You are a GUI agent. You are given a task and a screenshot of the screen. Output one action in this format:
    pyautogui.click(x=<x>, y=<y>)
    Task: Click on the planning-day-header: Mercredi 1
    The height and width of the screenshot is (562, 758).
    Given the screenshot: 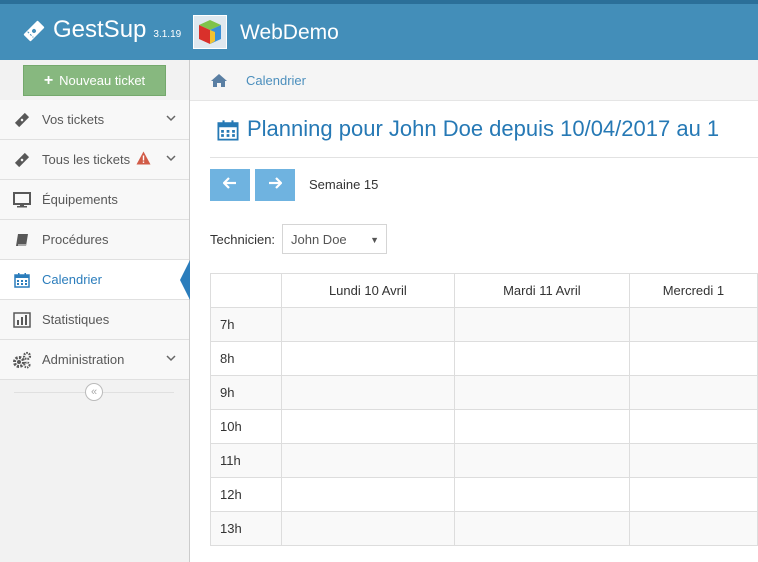 What is the action you would take?
    pyautogui.click(x=693, y=290)
    